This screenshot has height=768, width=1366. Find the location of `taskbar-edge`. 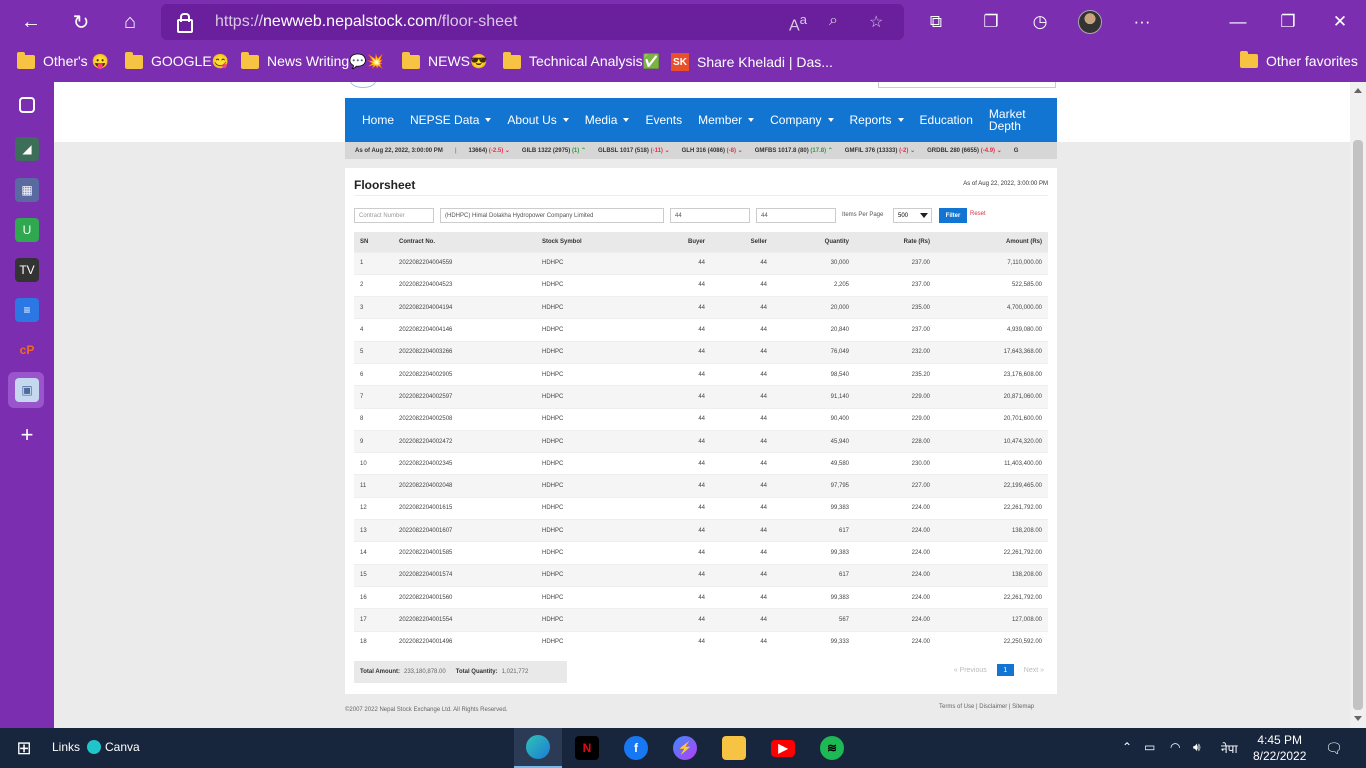

taskbar-edge is located at coordinates (538, 748).